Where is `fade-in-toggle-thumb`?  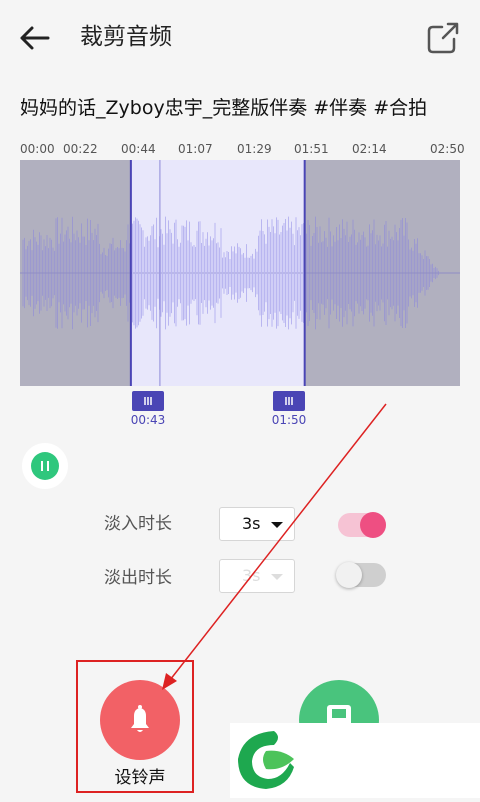
fade-in-toggle-thumb is located at coordinates (373, 525).